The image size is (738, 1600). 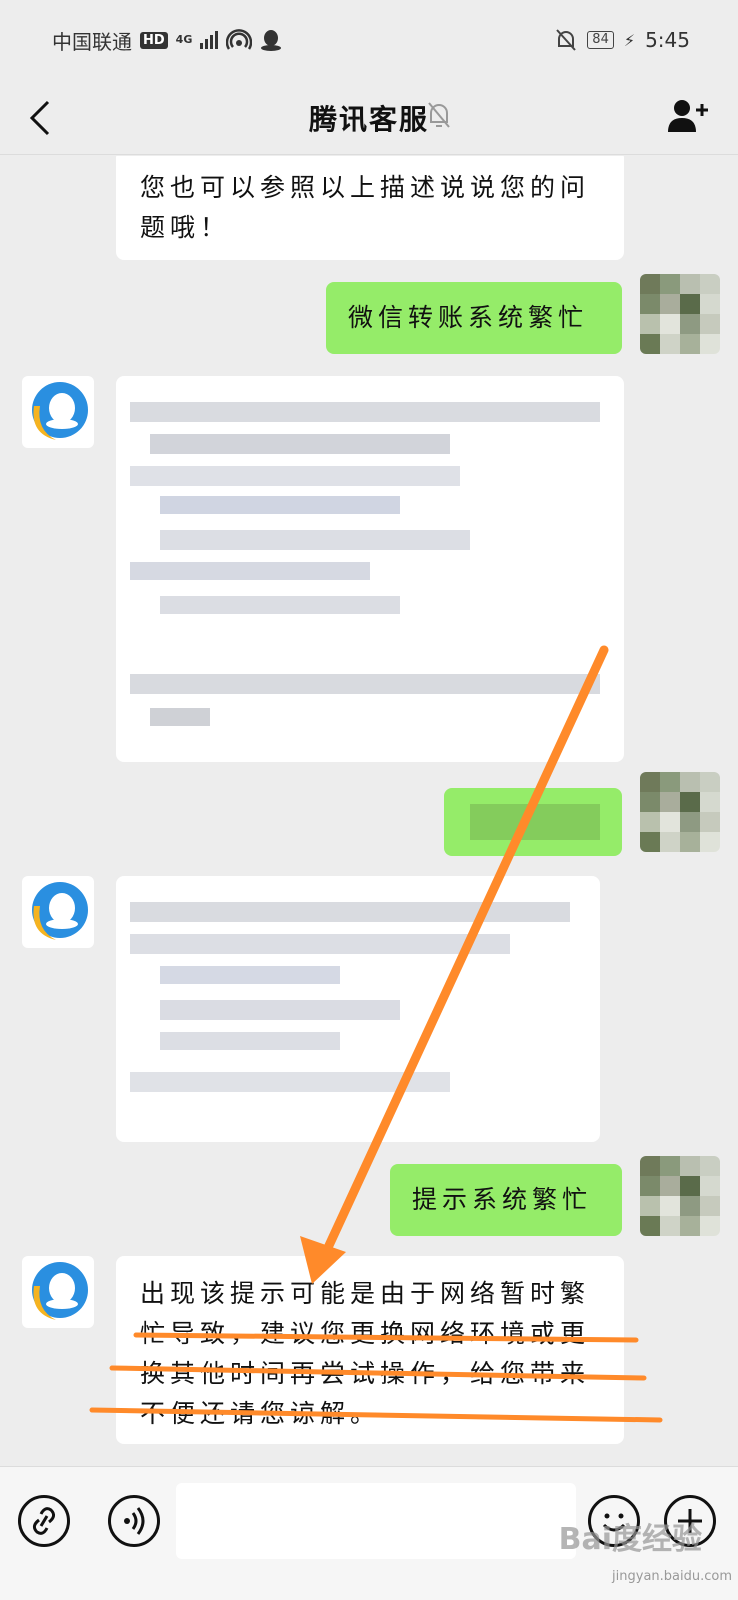 I want to click on status-bar: 中国联通 HD 4G 84 ⚡ 5:45, so click(x=369, y=40).